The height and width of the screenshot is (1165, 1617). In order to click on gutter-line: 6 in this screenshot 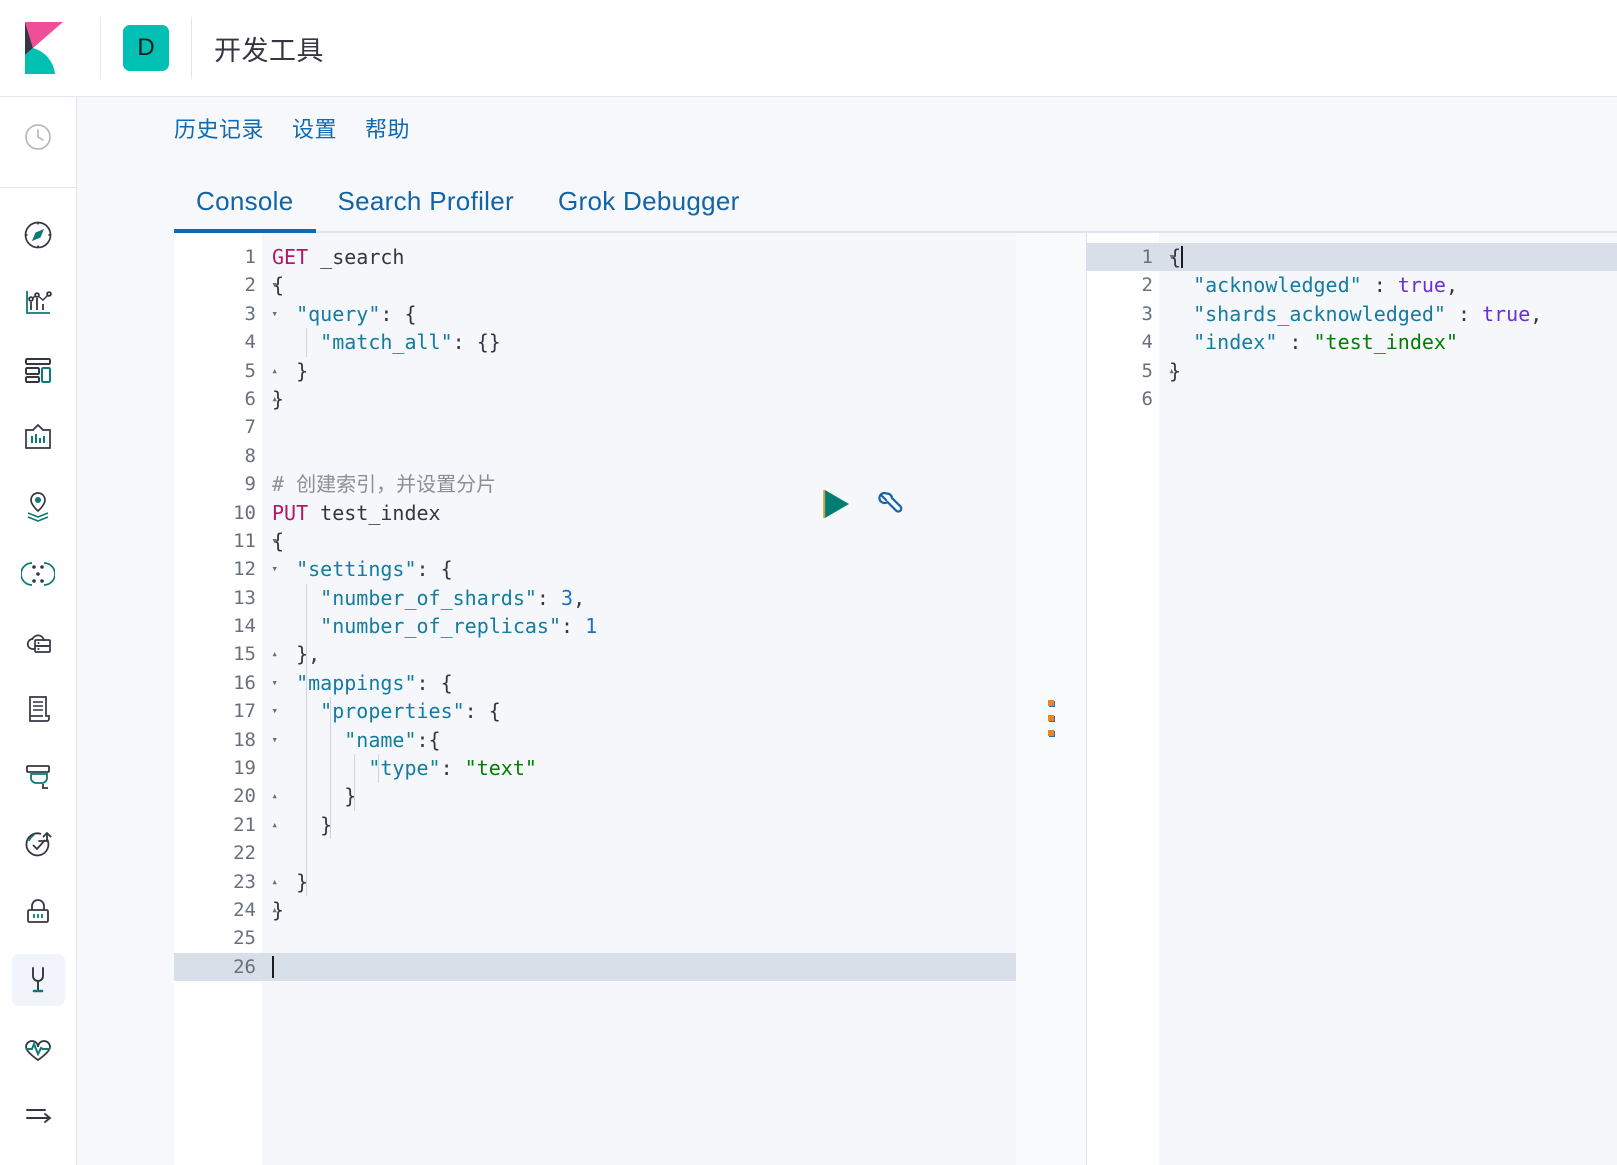, I will do `click(1123, 399)`.